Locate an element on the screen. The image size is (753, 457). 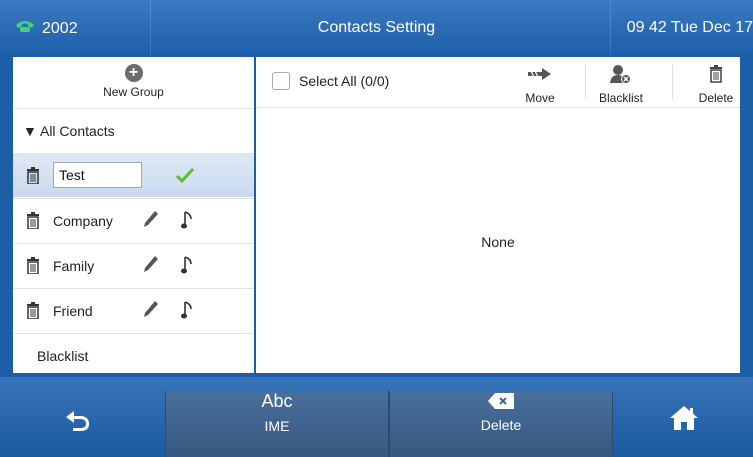
new-group-button: + New Group is located at coordinates (133, 82).